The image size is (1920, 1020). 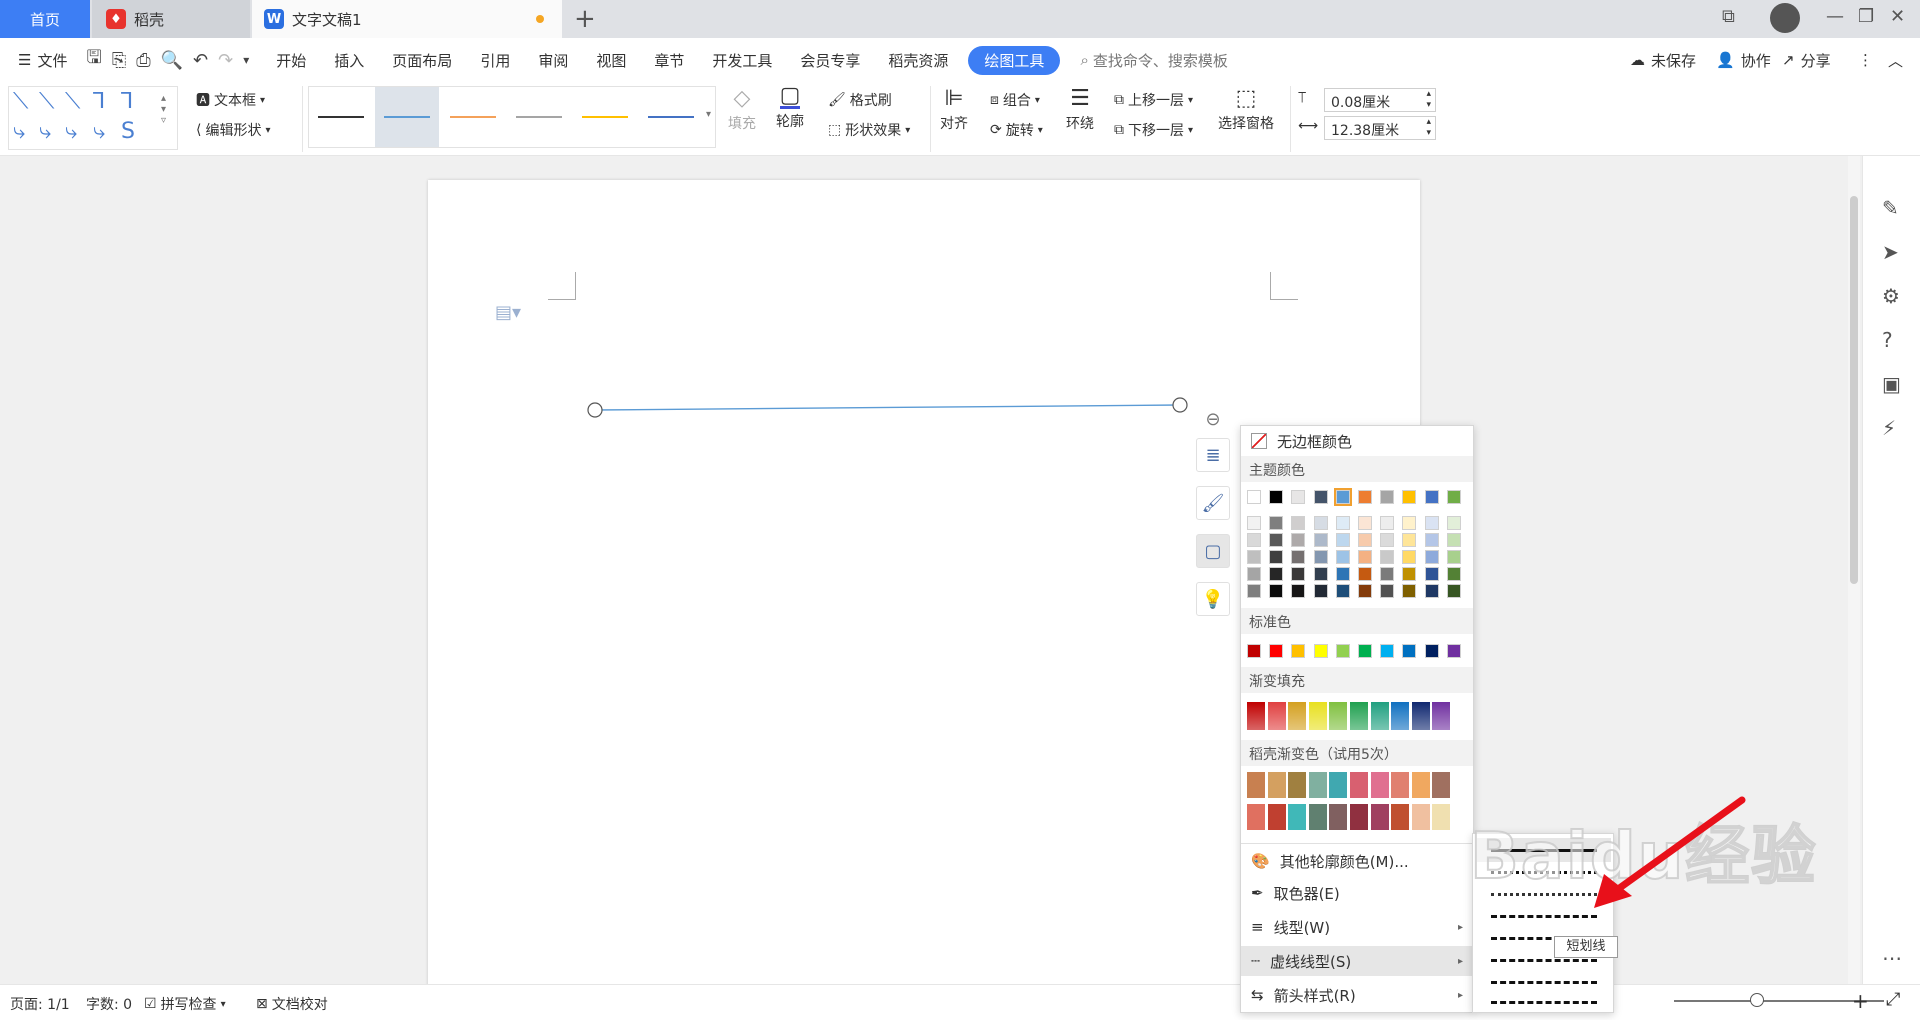 I want to click on export-icon: ⎘, so click(x=119, y=60).